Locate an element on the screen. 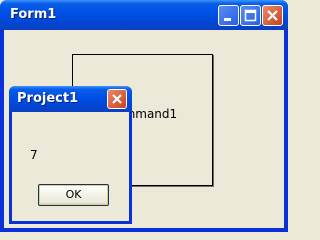 The image size is (320, 240). dialog-titlebar: Project1 is located at coordinates (70, 99).